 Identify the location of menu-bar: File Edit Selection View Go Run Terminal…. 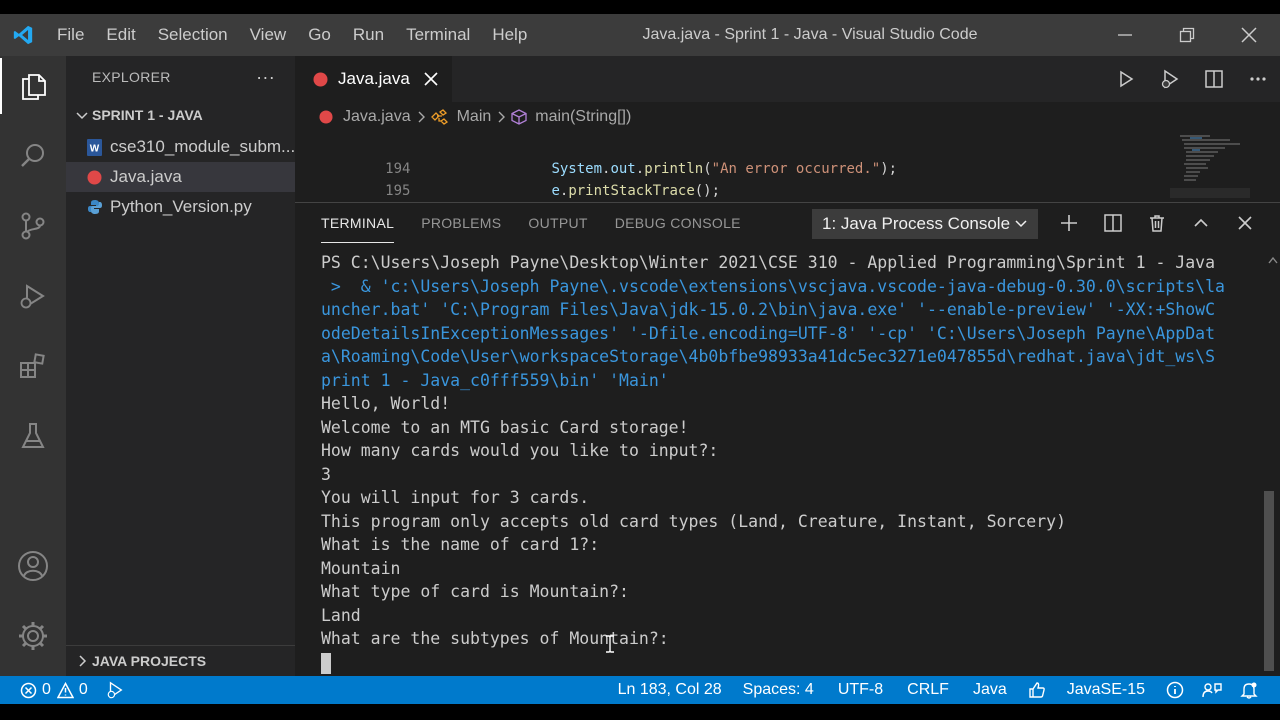
(292, 35).